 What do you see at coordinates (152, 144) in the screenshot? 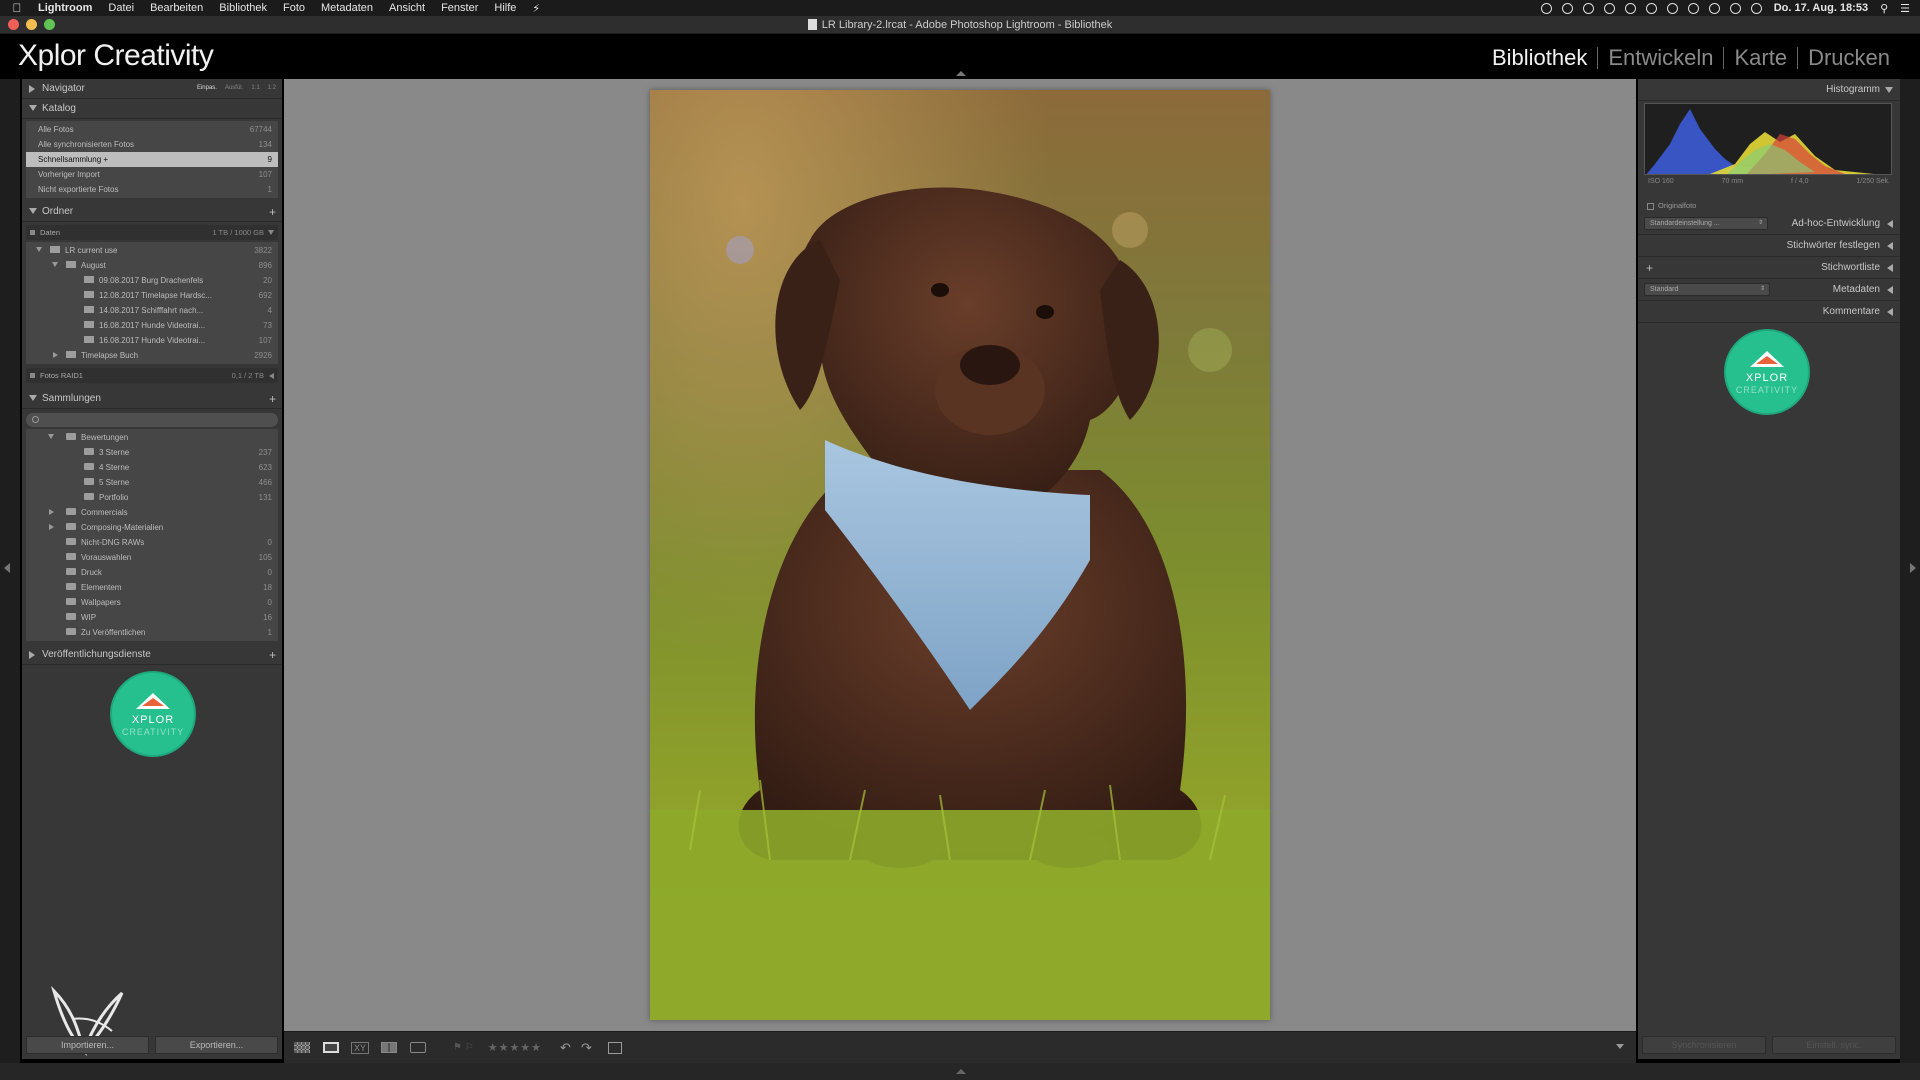
I see `catalog-item: Alle synchronisierten Fotos 134` at bounding box center [152, 144].